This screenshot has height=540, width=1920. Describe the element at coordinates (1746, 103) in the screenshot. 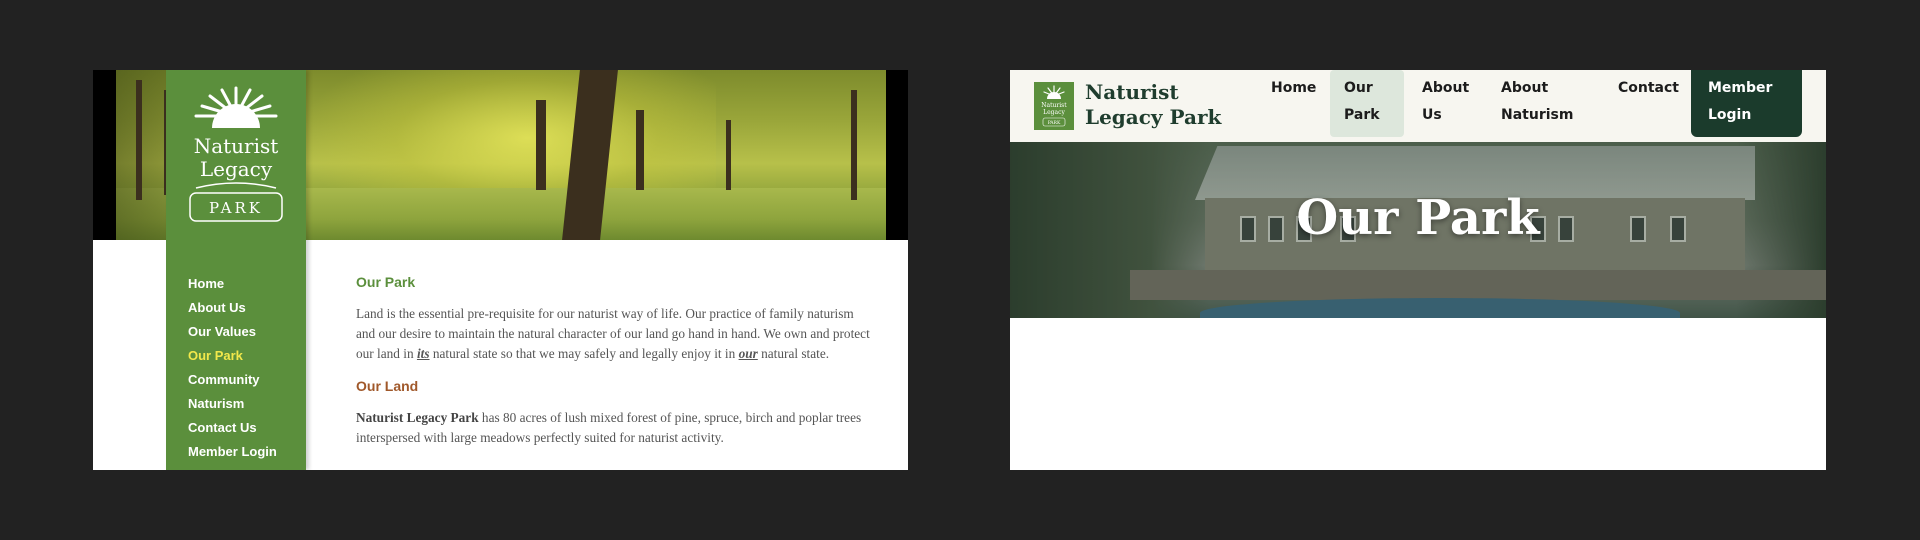

I see `member-login-button: Member Login` at that location.